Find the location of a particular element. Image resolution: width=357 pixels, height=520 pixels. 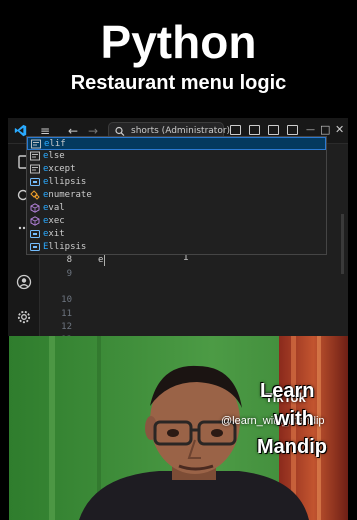

minimize-icon: — is located at coordinates (310, 130).